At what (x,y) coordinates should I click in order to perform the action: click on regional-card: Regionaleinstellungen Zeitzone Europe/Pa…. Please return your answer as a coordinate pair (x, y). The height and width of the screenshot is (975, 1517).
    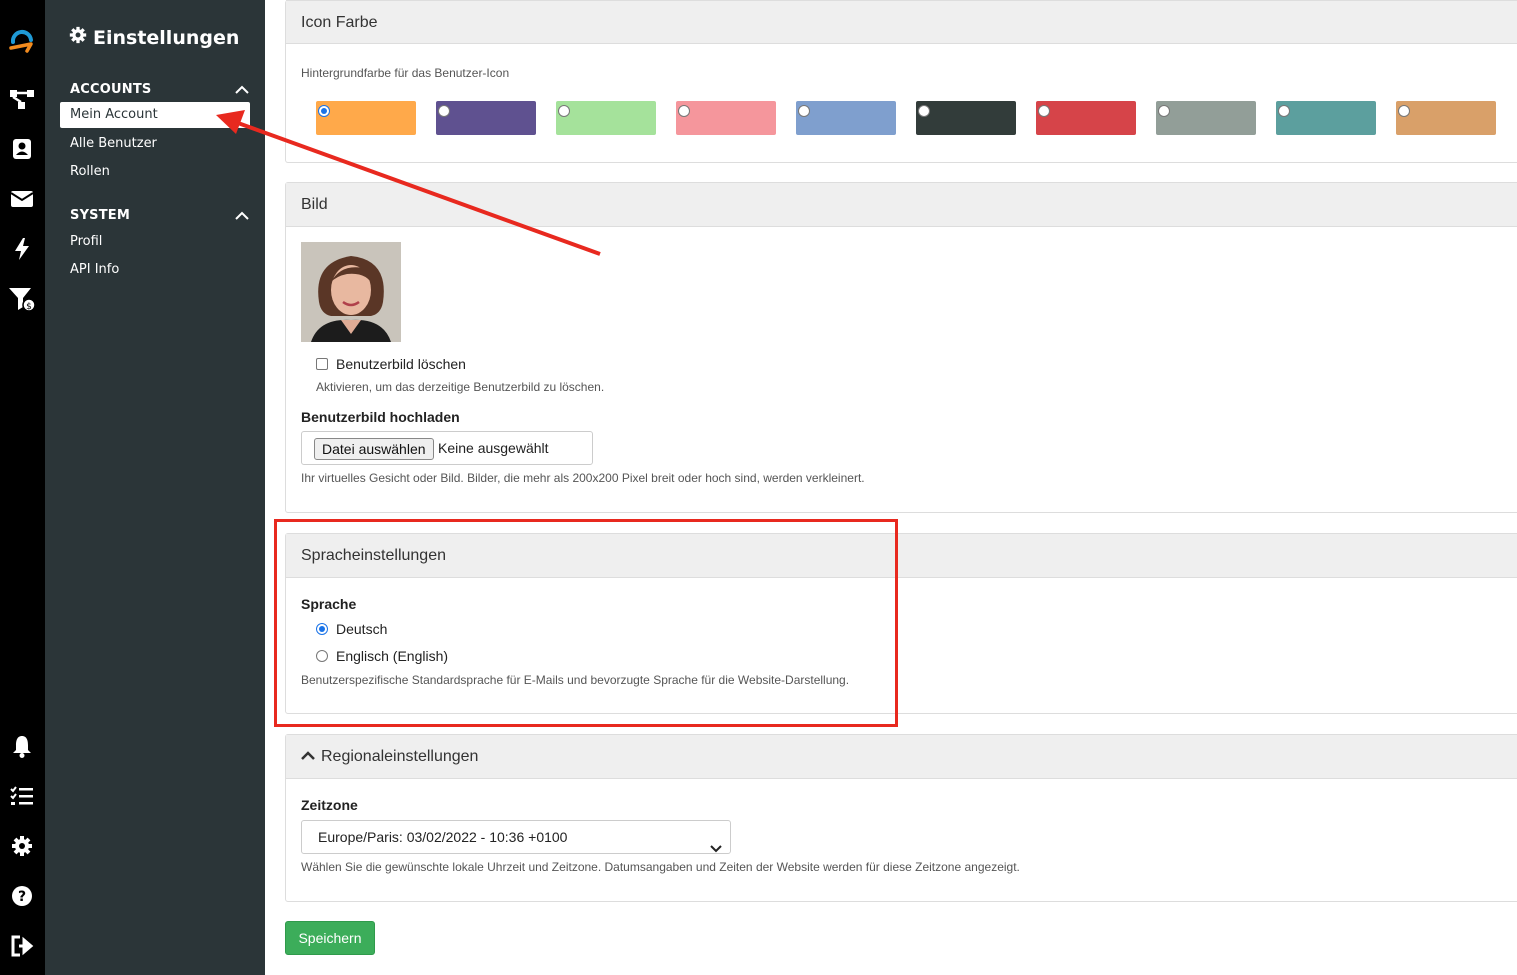
    Looking at the image, I should click on (901, 818).